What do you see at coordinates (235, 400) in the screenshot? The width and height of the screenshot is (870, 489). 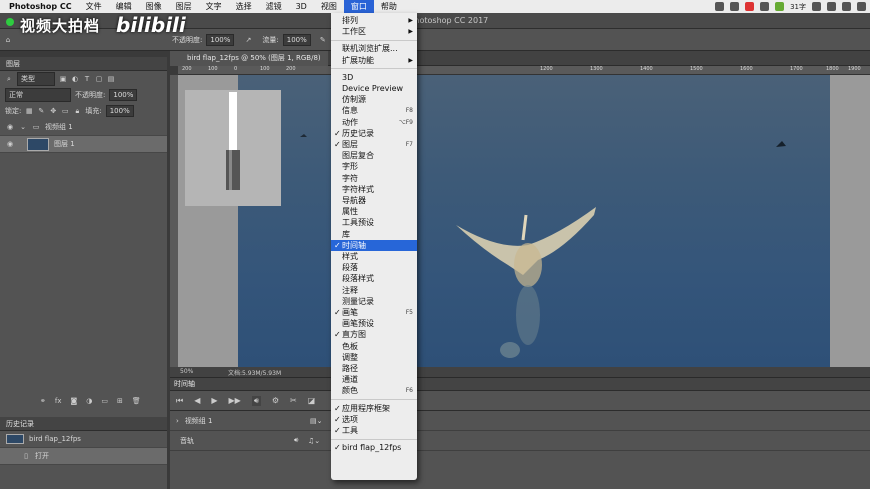 I see `next-frame-icon: ▶▶` at bounding box center [235, 400].